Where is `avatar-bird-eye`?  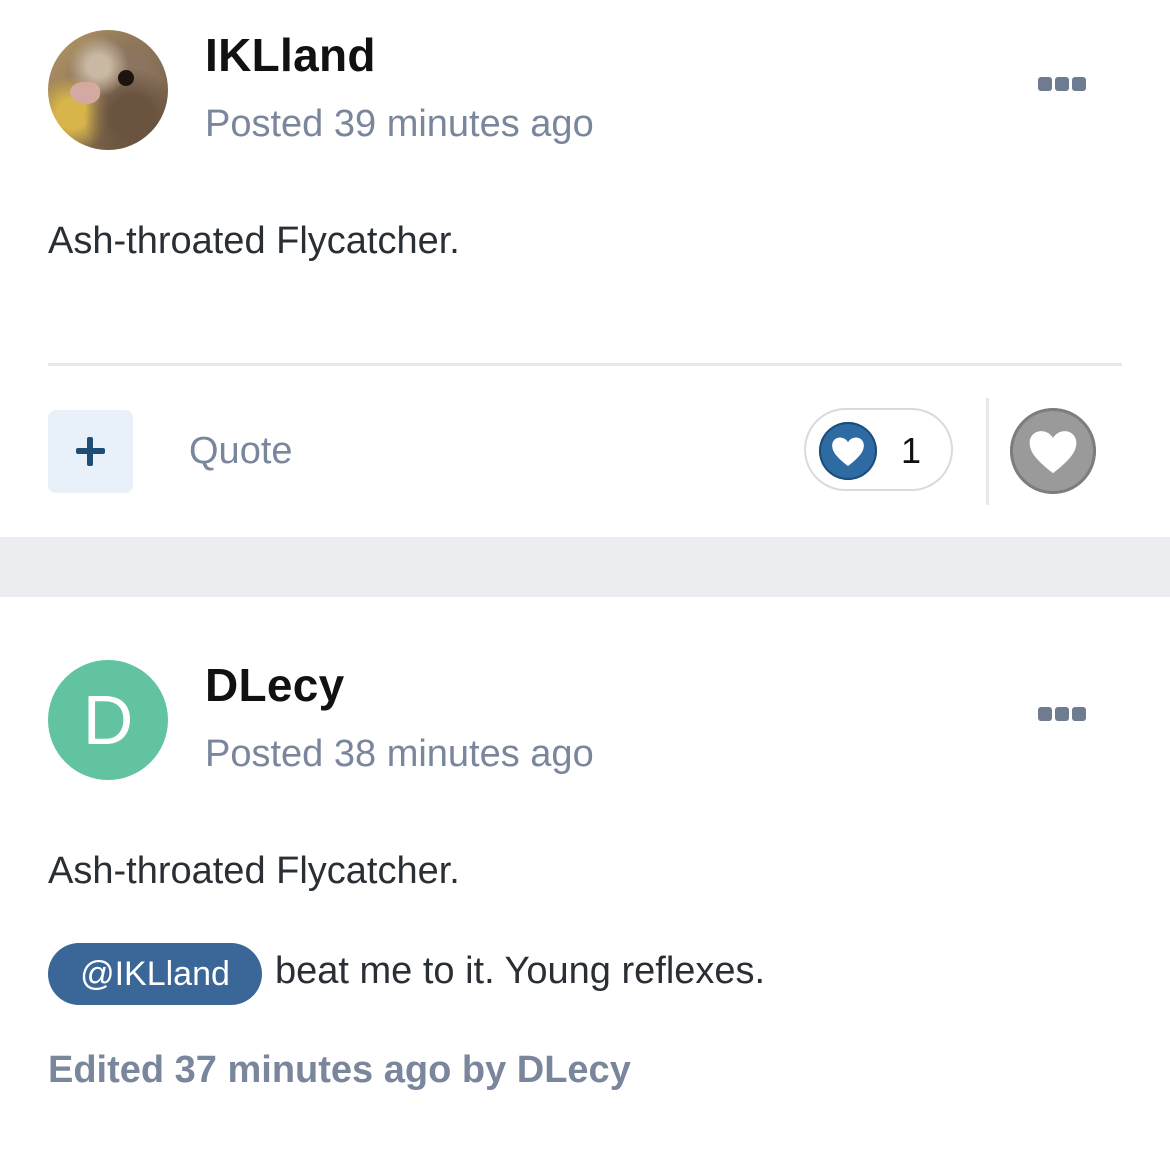
avatar-bird-eye is located at coordinates (126, 78).